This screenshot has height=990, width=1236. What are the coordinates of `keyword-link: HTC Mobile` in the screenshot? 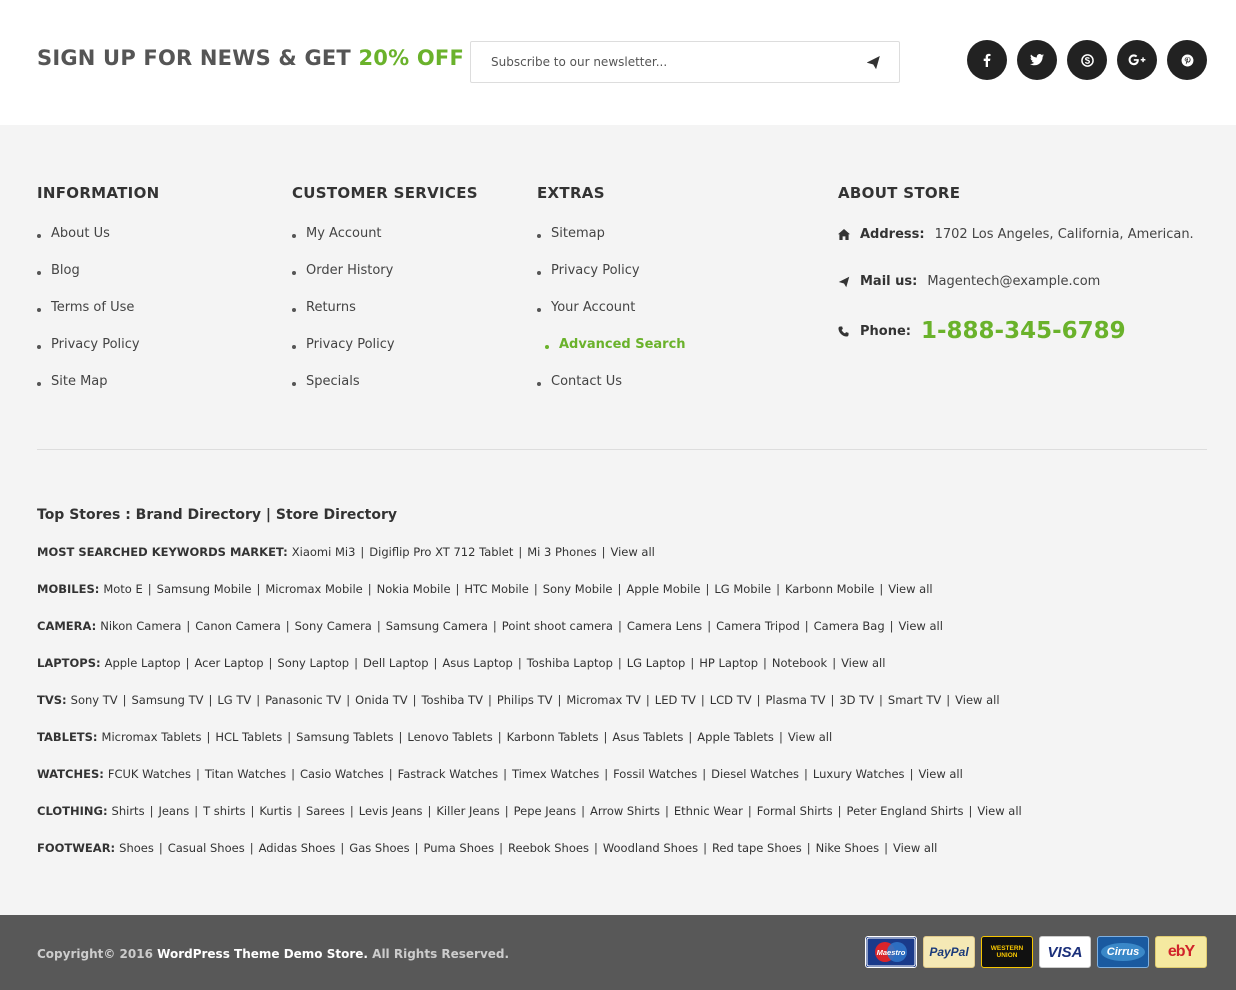 It's located at (496, 589).